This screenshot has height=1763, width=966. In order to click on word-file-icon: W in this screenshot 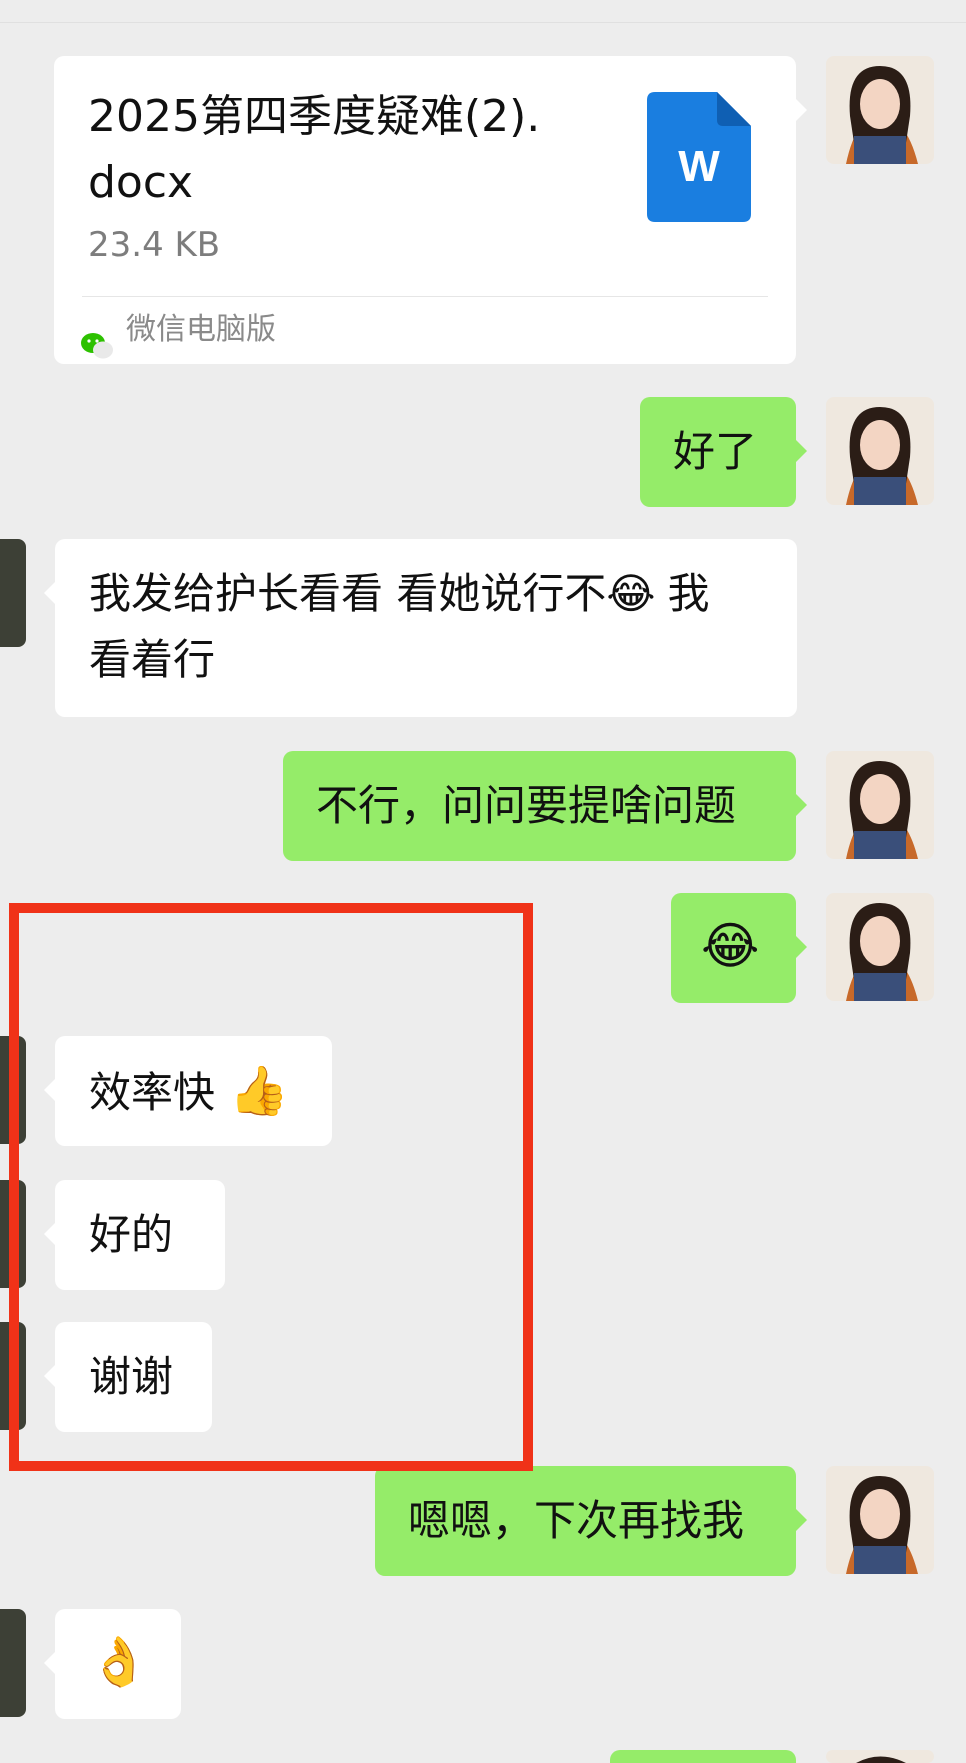, I will do `click(699, 157)`.